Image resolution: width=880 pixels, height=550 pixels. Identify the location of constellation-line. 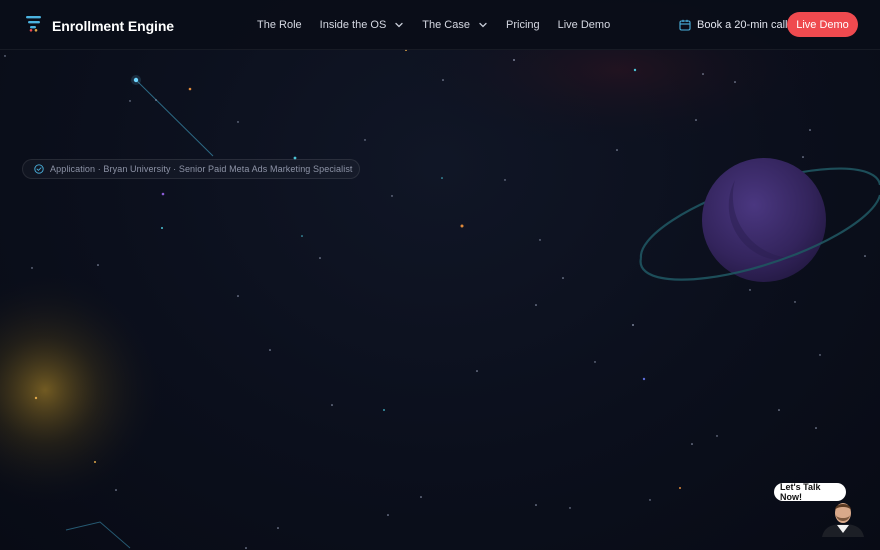
(174, 118).